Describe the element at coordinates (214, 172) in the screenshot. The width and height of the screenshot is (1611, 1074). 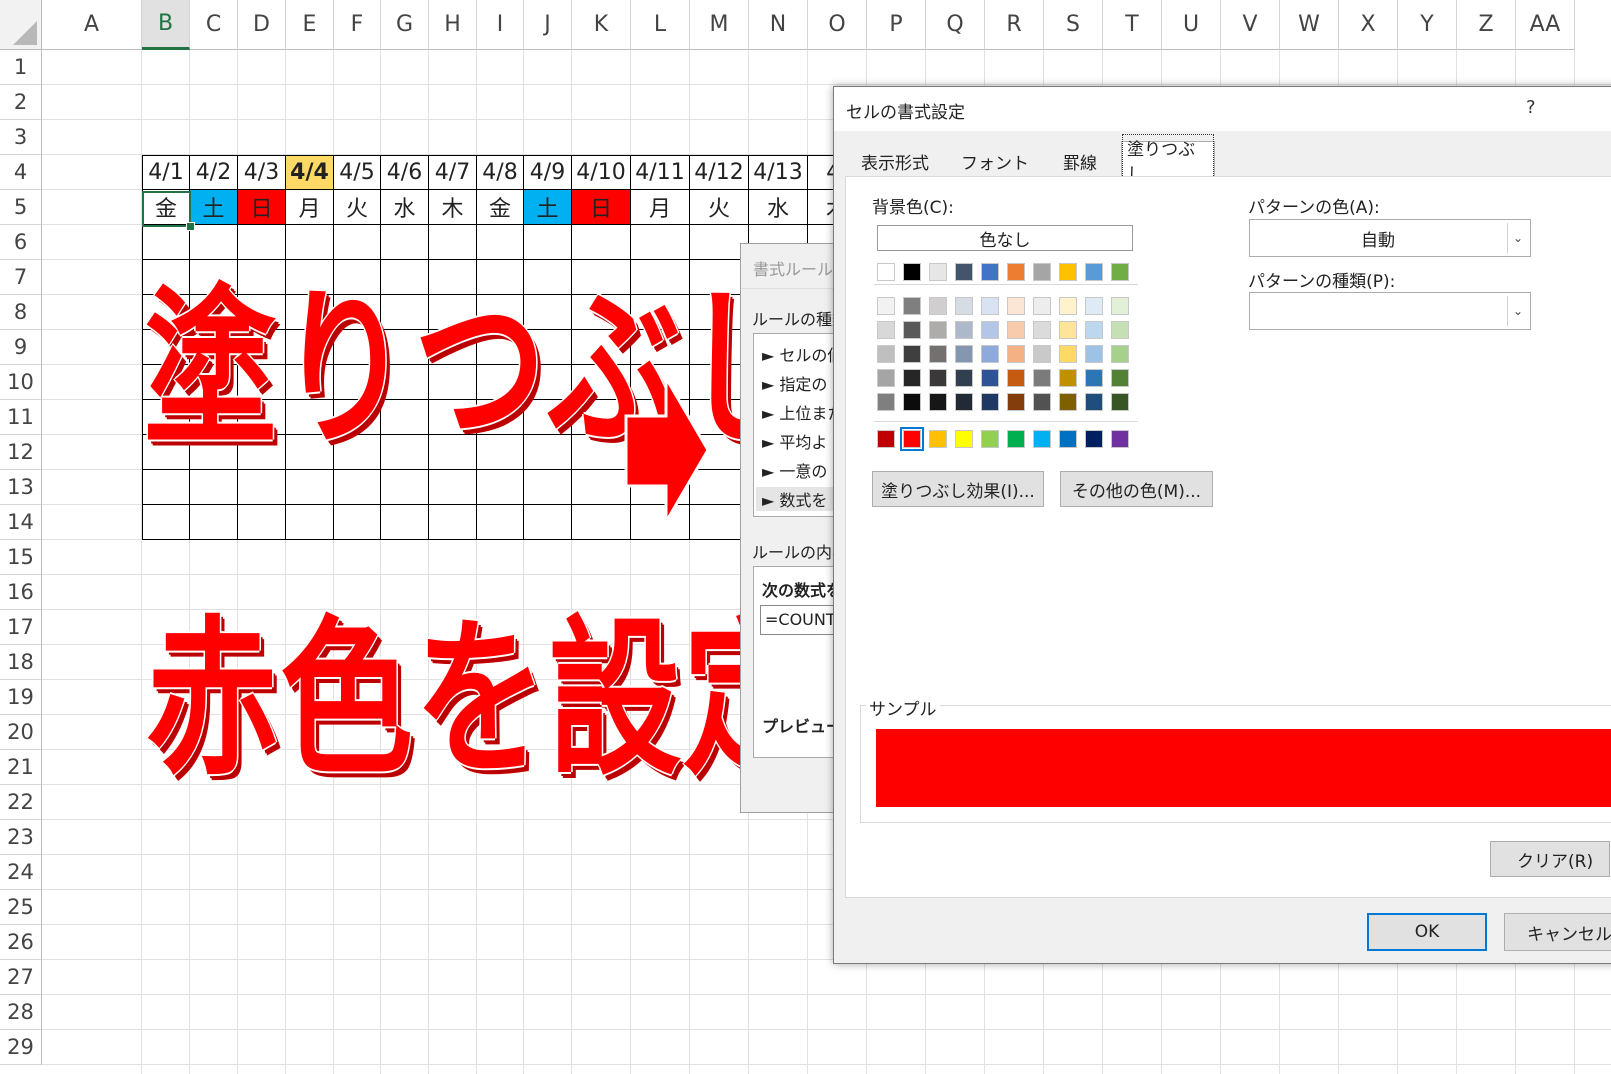
I see `date-cell: 4/2` at that location.